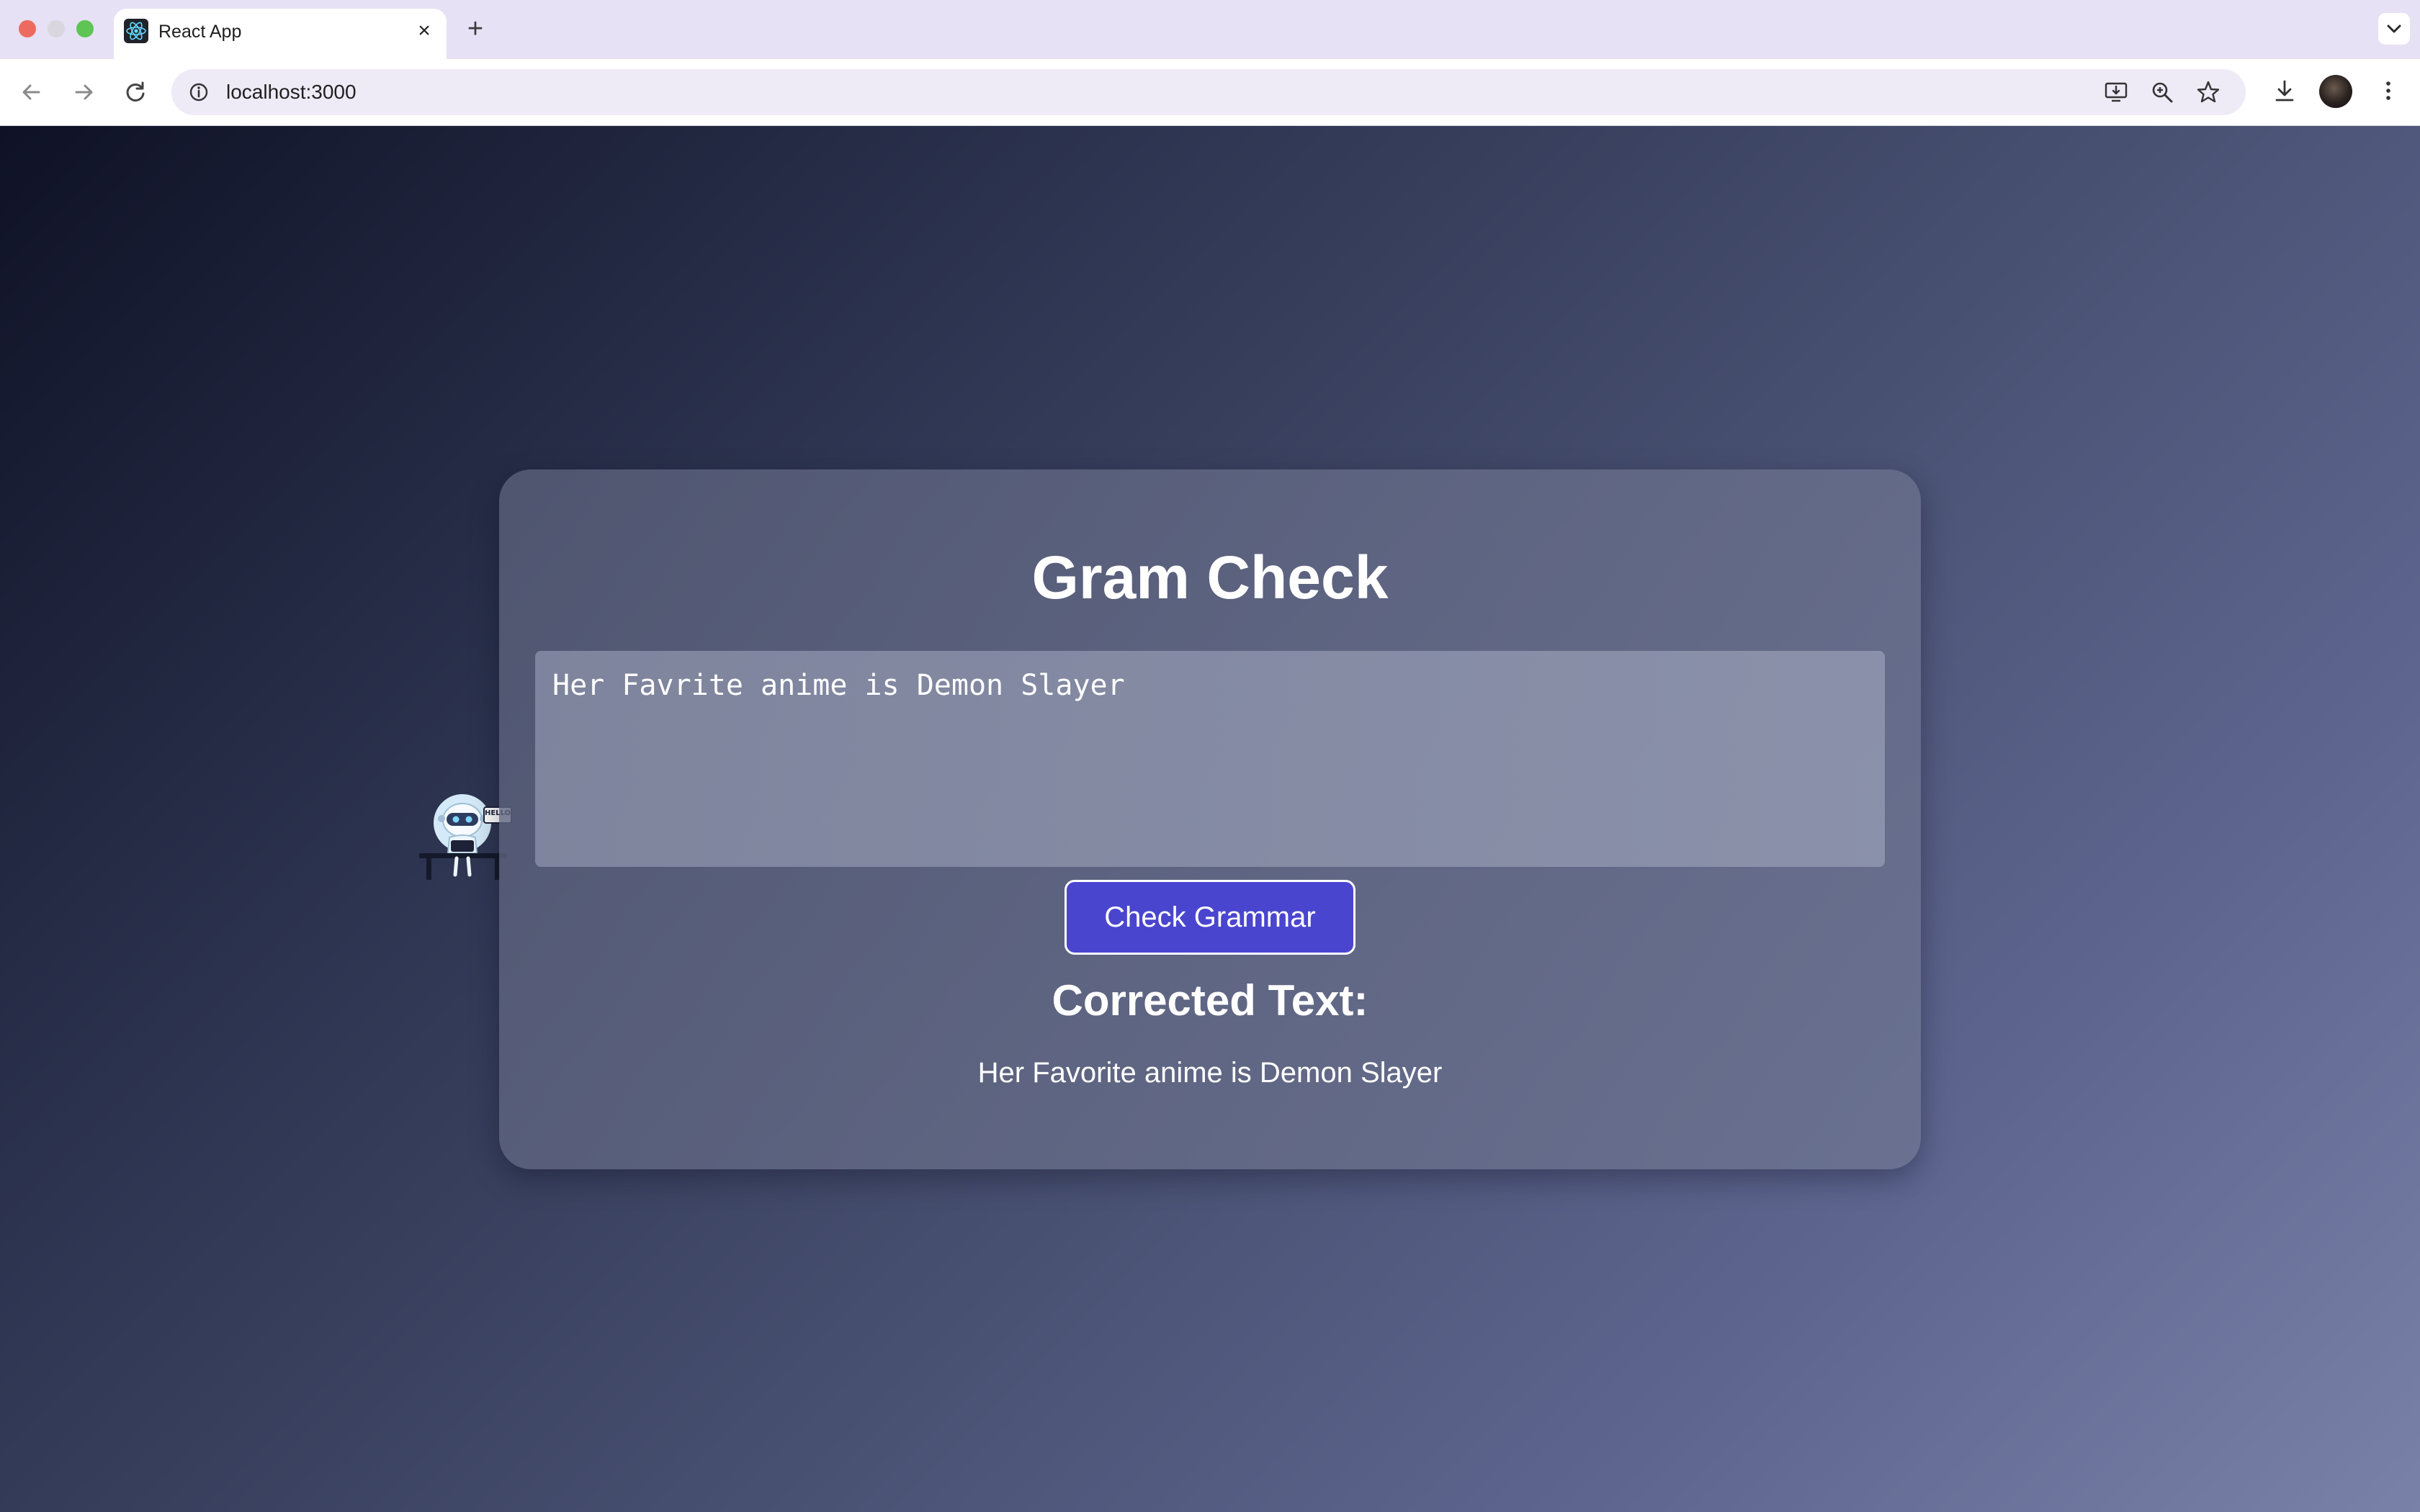 The width and height of the screenshot is (2420, 1512). I want to click on page-title: Gram Check, so click(1210, 577).